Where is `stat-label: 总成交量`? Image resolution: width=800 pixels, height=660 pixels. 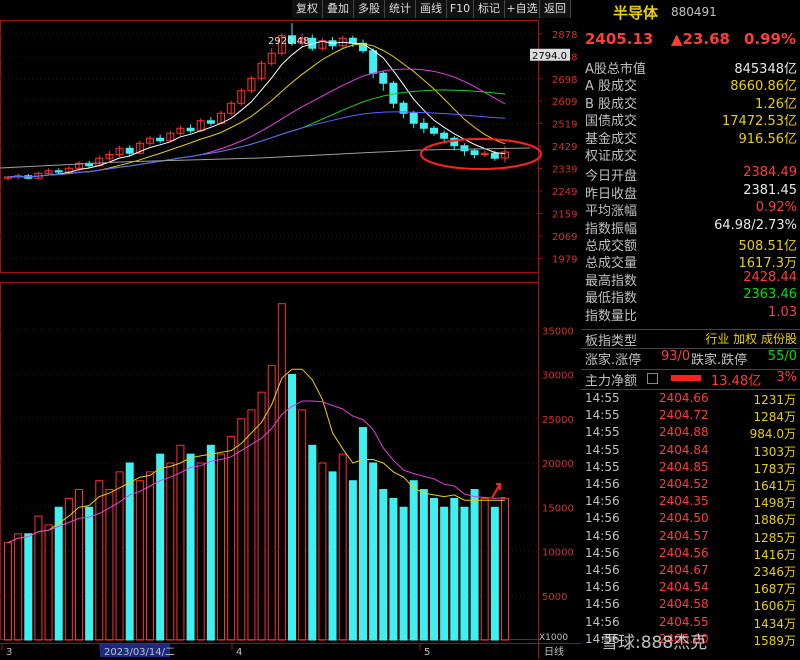 stat-label: 总成交量 is located at coordinates (611, 264).